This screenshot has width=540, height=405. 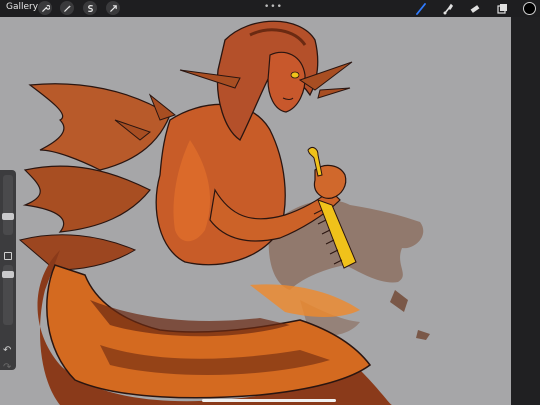 What do you see at coordinates (8, 256) in the screenshot?
I see `modify-button` at bounding box center [8, 256].